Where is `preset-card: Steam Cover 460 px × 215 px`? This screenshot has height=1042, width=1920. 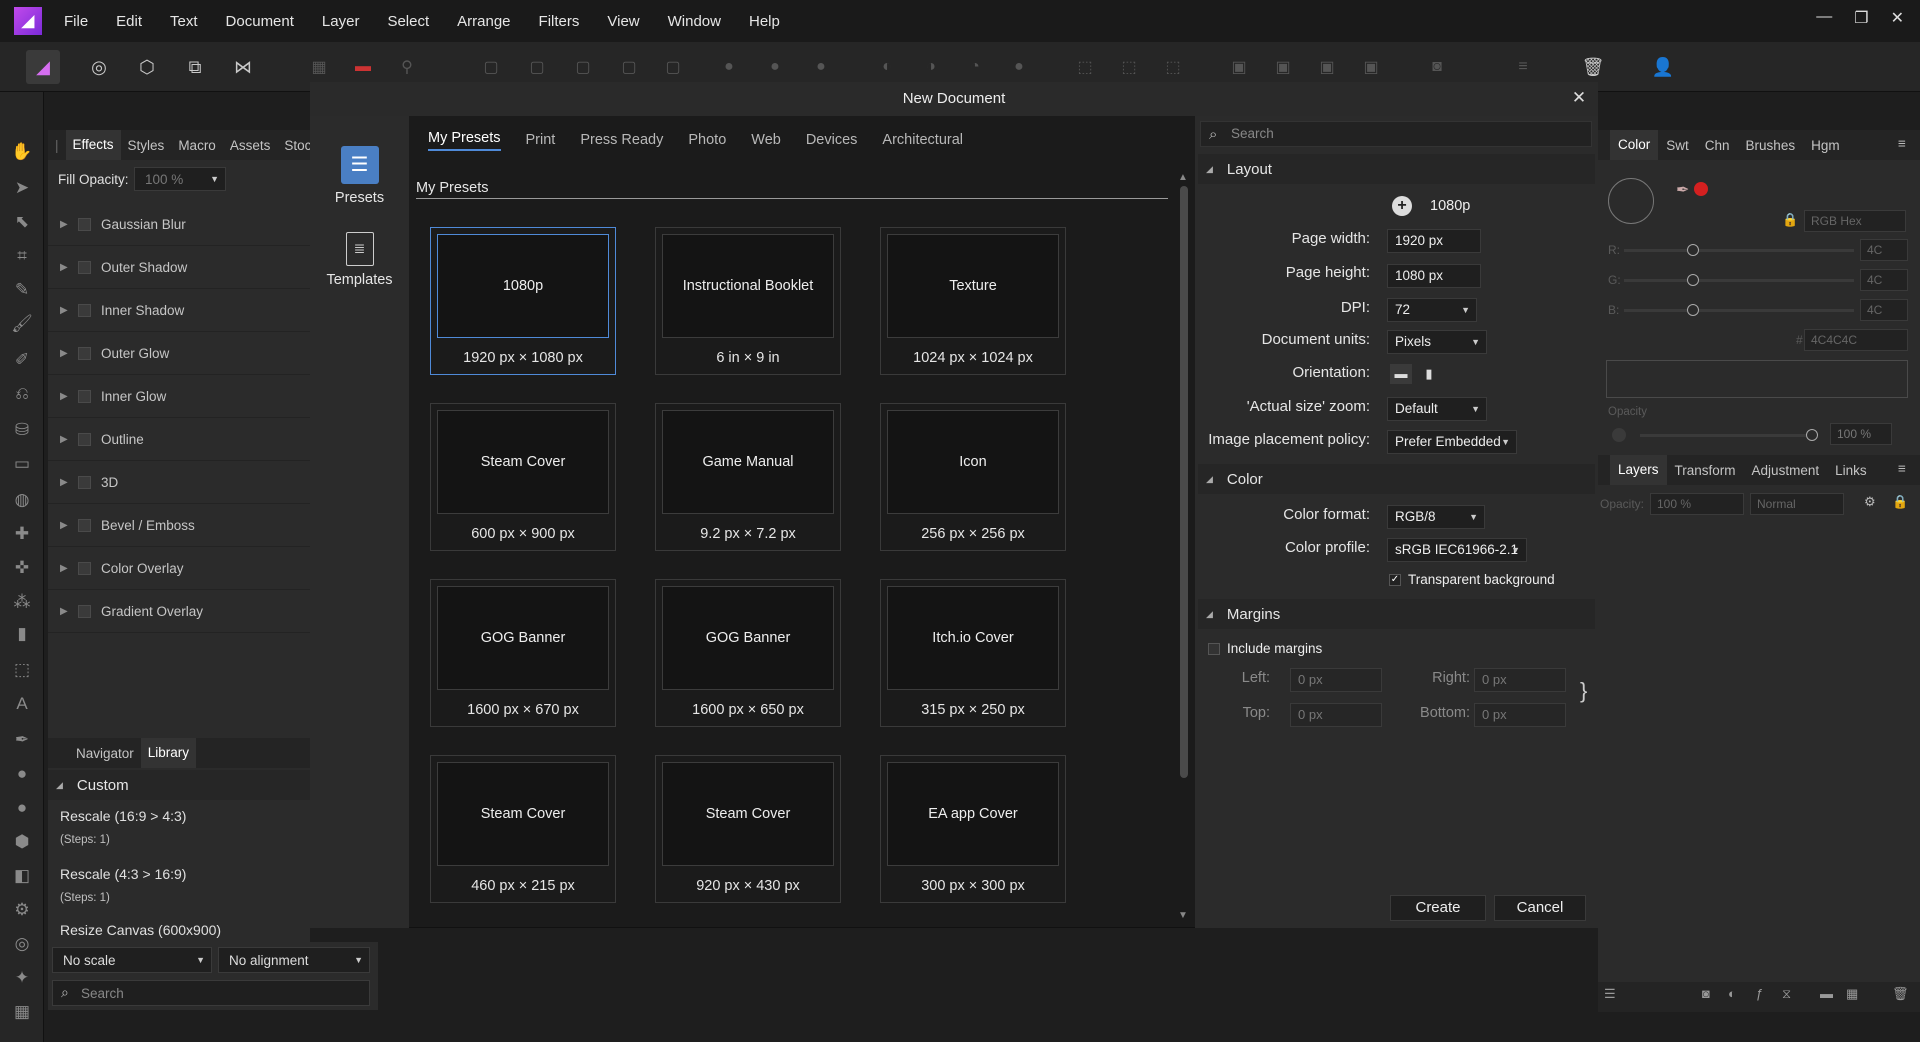
preset-card: Steam Cover 460 px × 215 px is located at coordinates (523, 829).